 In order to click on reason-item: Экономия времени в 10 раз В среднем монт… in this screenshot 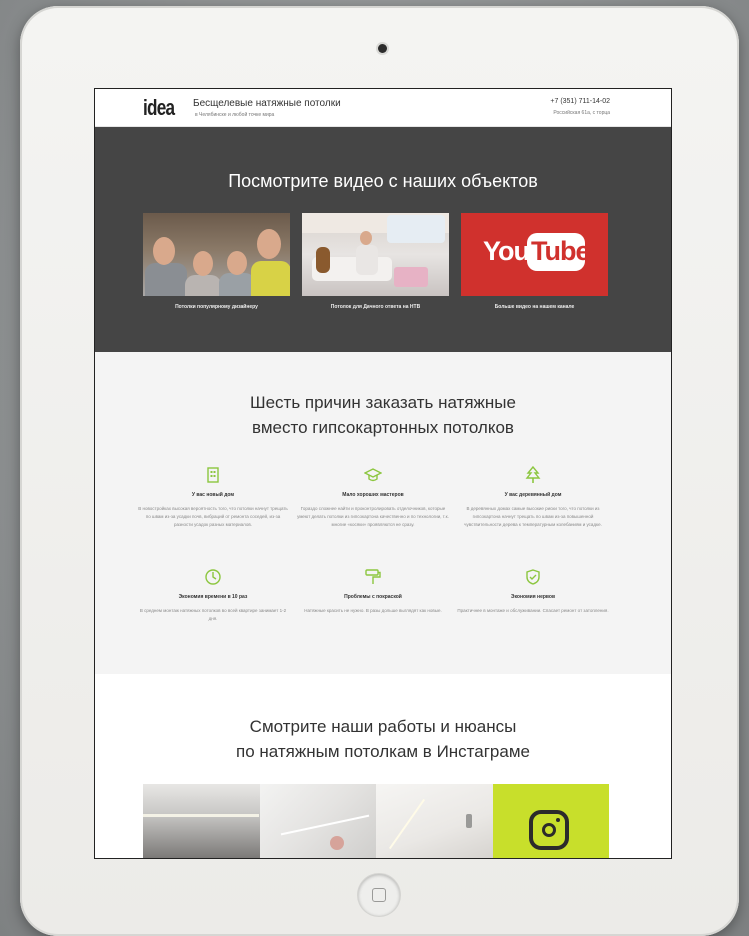, I will do `click(213, 595)`.